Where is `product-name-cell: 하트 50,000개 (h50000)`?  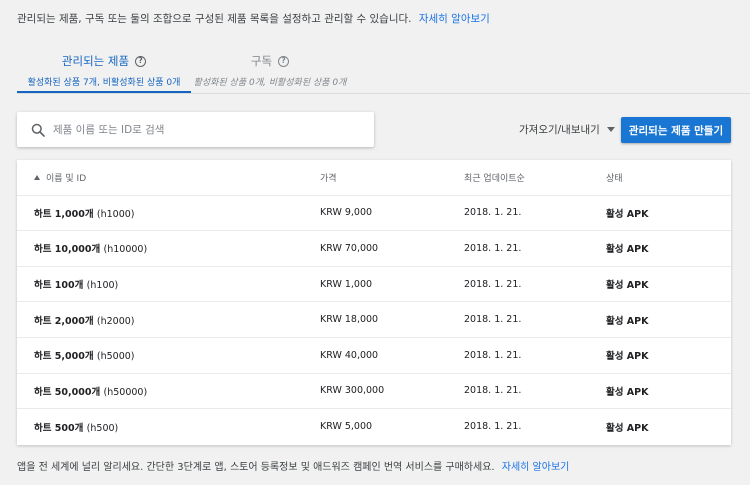 product-name-cell: 하트 50,000개 (h50000) is located at coordinates (90, 391).